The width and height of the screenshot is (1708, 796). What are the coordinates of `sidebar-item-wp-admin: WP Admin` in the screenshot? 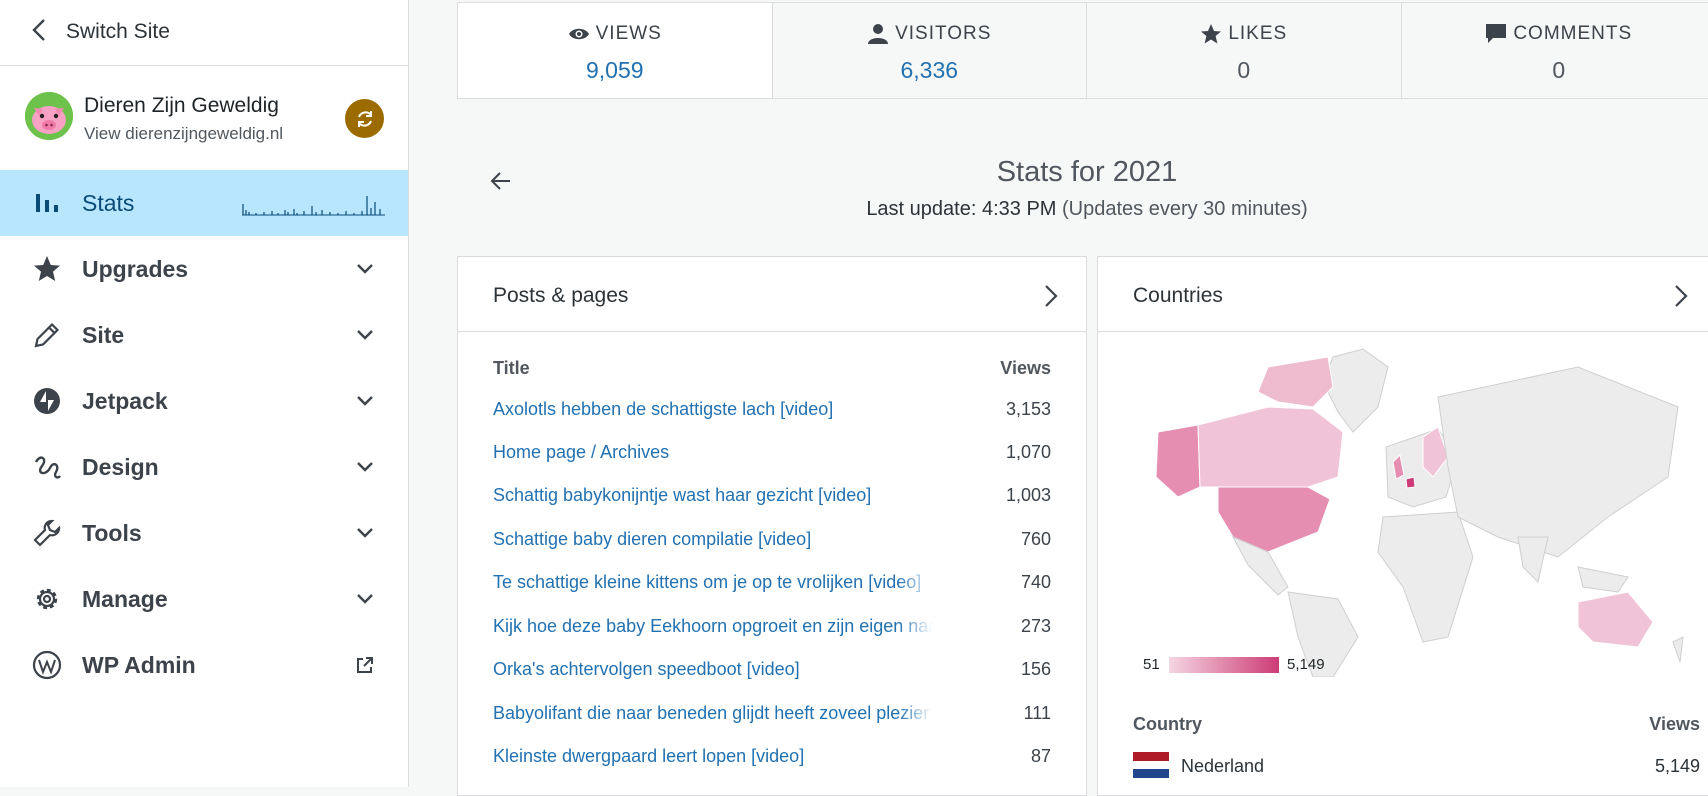 It's located at (204, 665).